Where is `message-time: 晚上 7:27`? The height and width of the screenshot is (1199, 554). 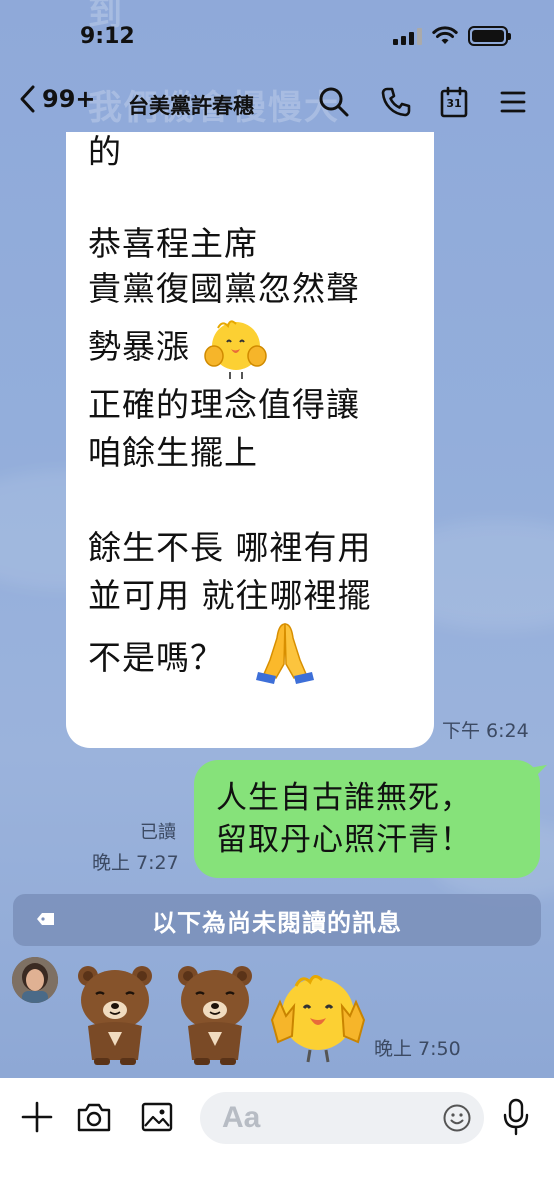 message-time: 晚上 7:27 is located at coordinates (135, 863).